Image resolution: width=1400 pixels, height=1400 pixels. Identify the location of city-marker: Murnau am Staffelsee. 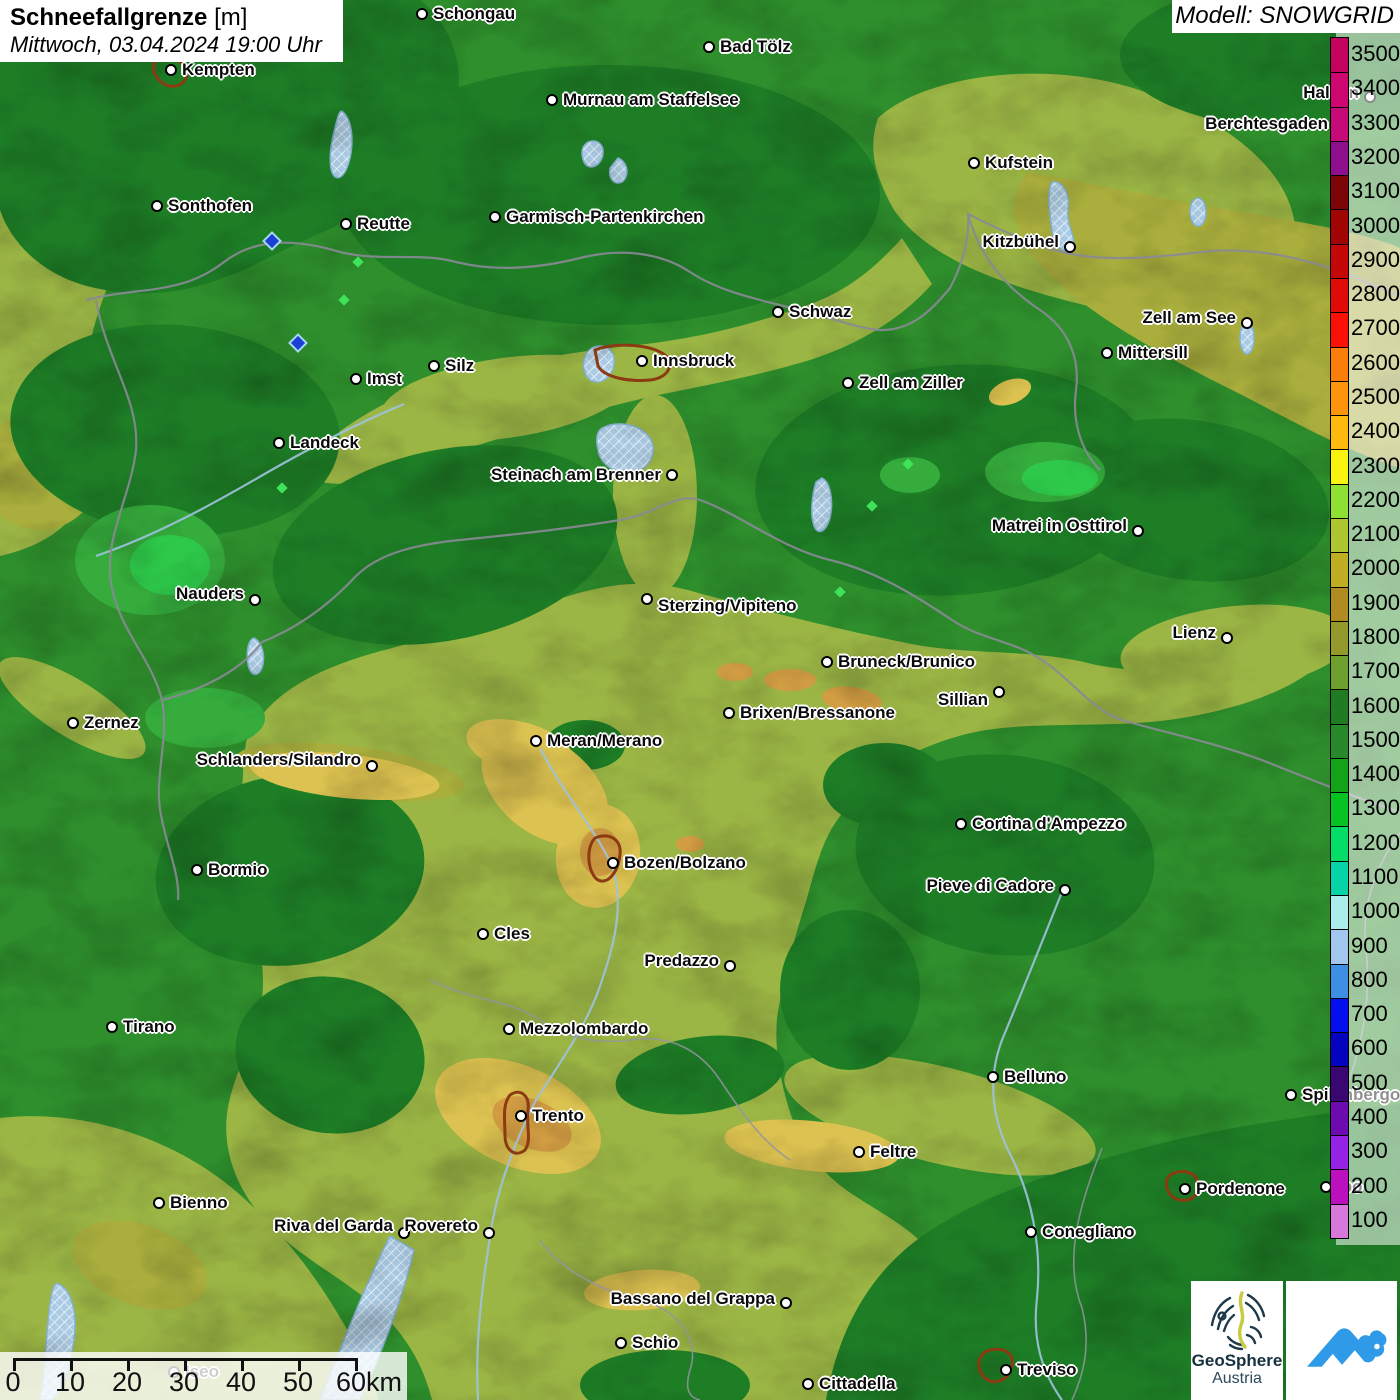
(642, 100).